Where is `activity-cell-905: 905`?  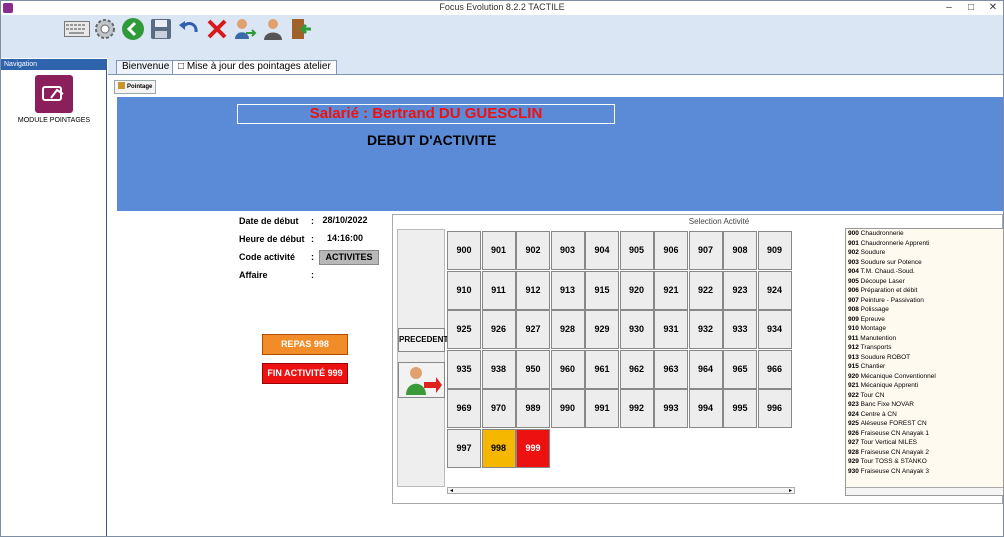 activity-cell-905: 905 is located at coordinates (636, 250).